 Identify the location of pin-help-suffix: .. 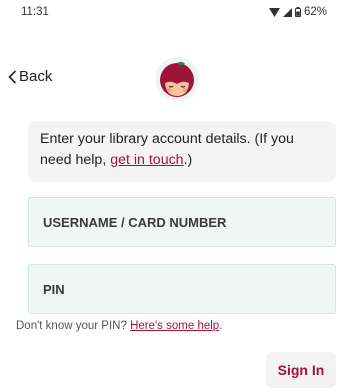
(221, 326).